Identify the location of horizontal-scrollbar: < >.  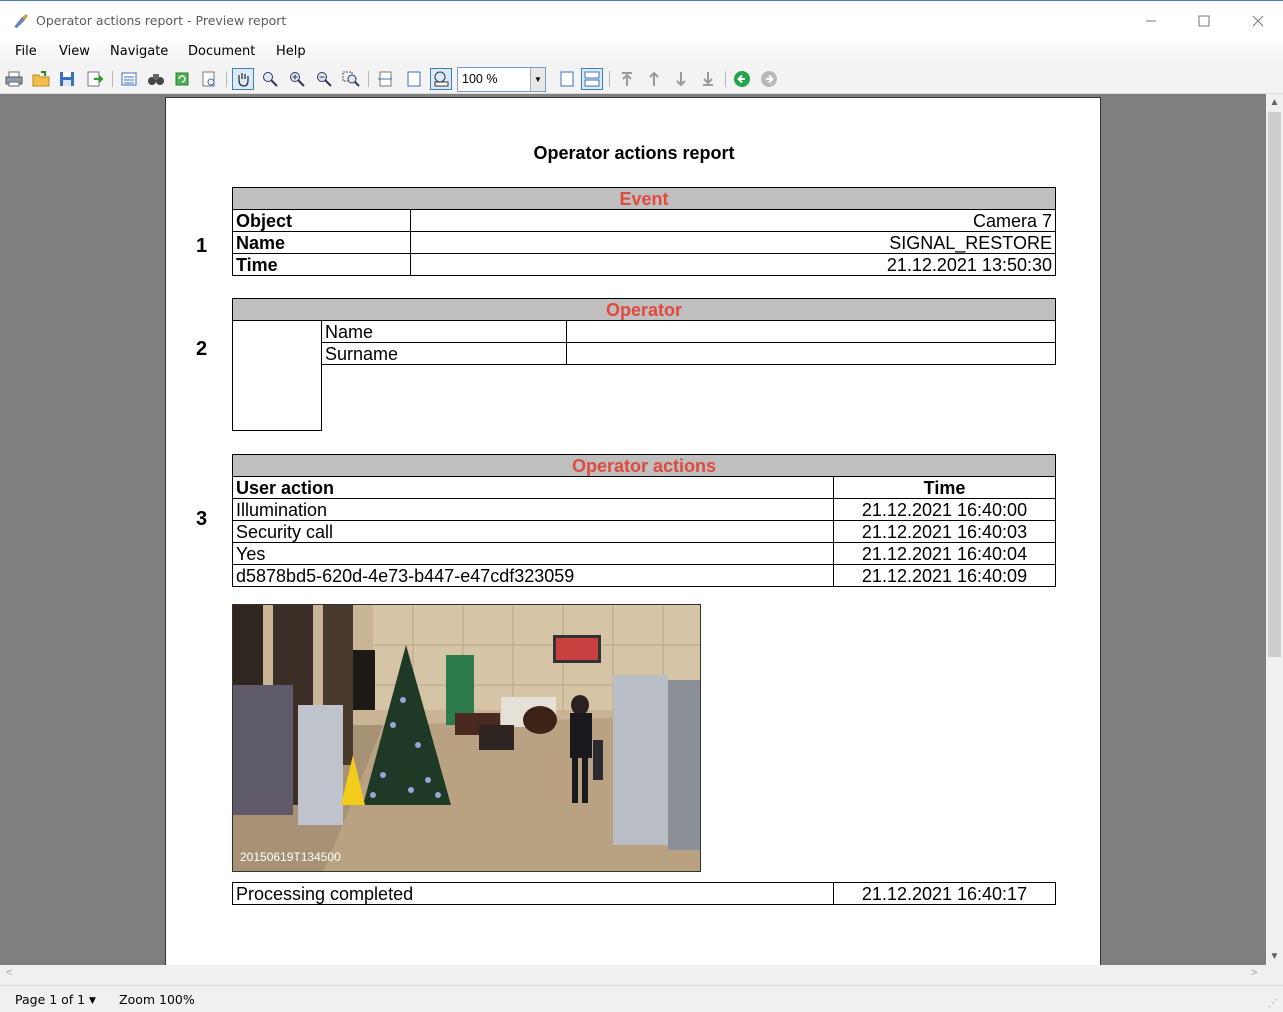
(633, 975).